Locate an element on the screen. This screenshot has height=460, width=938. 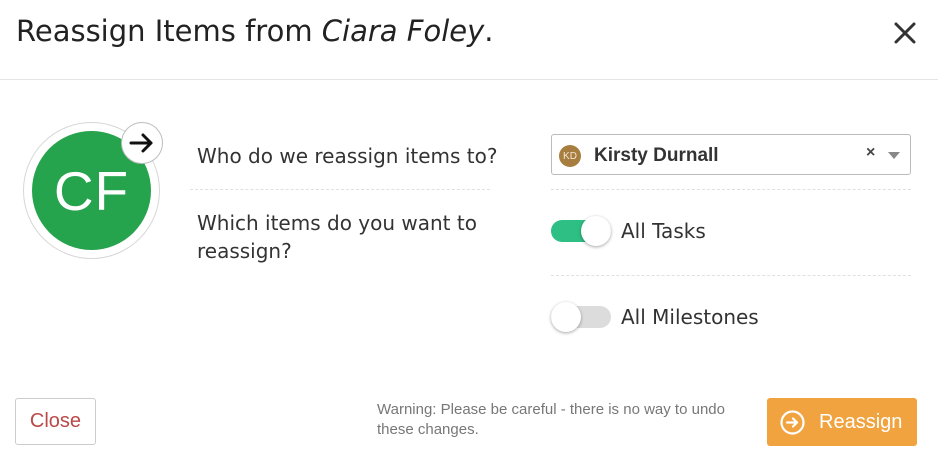
assignee-name: Kirsty Durnall is located at coordinates (656, 155).